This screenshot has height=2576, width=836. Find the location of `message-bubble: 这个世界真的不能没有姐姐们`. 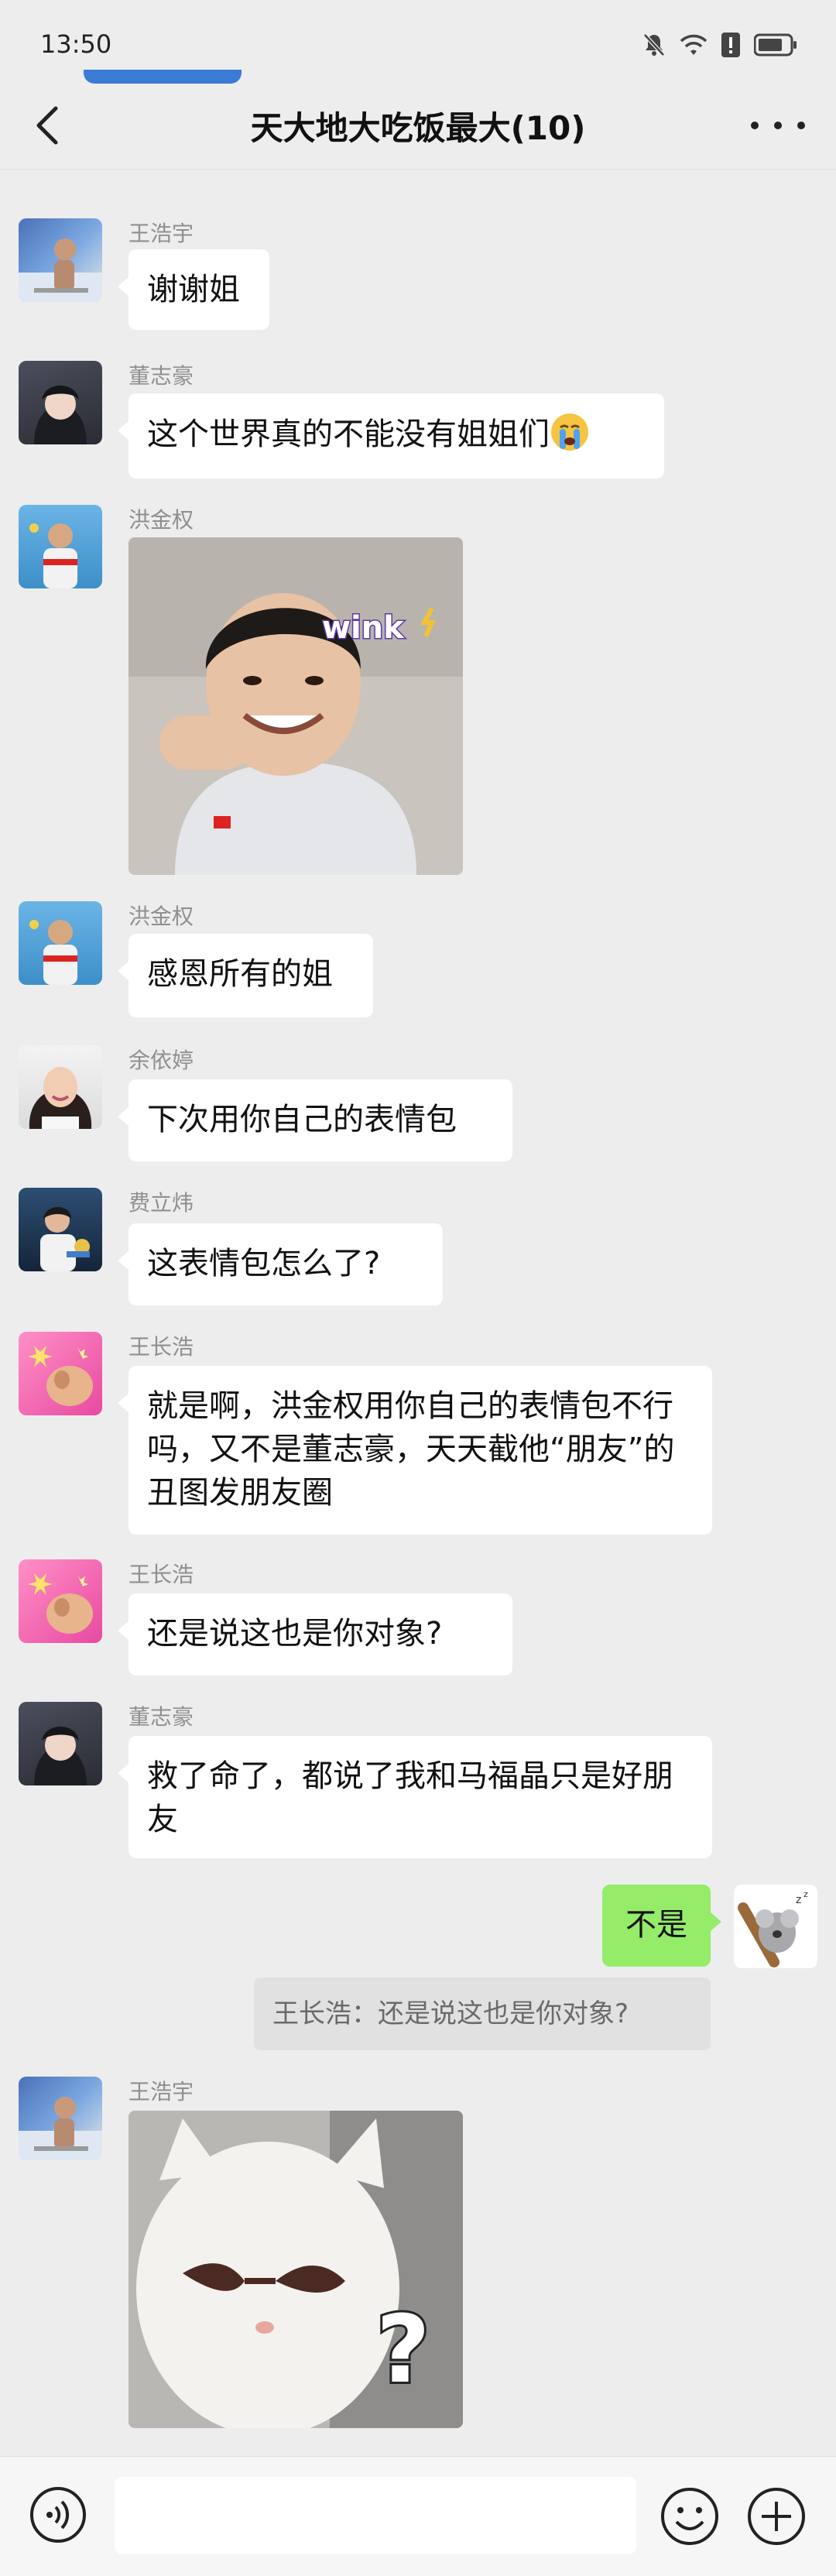

message-bubble: 这个世界真的不能没有姐姐们 is located at coordinates (391, 435).